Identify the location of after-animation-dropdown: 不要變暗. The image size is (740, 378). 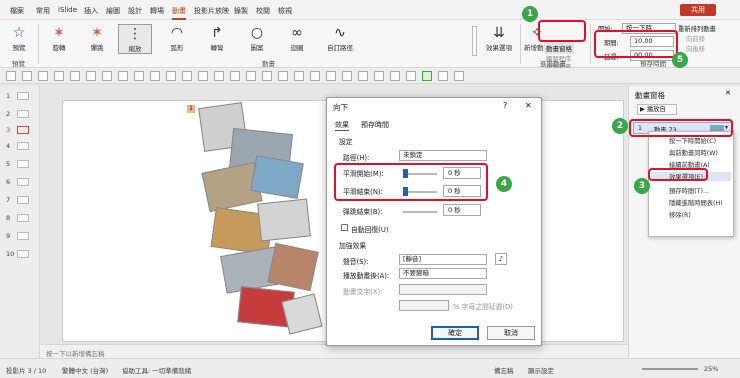
(443, 273).